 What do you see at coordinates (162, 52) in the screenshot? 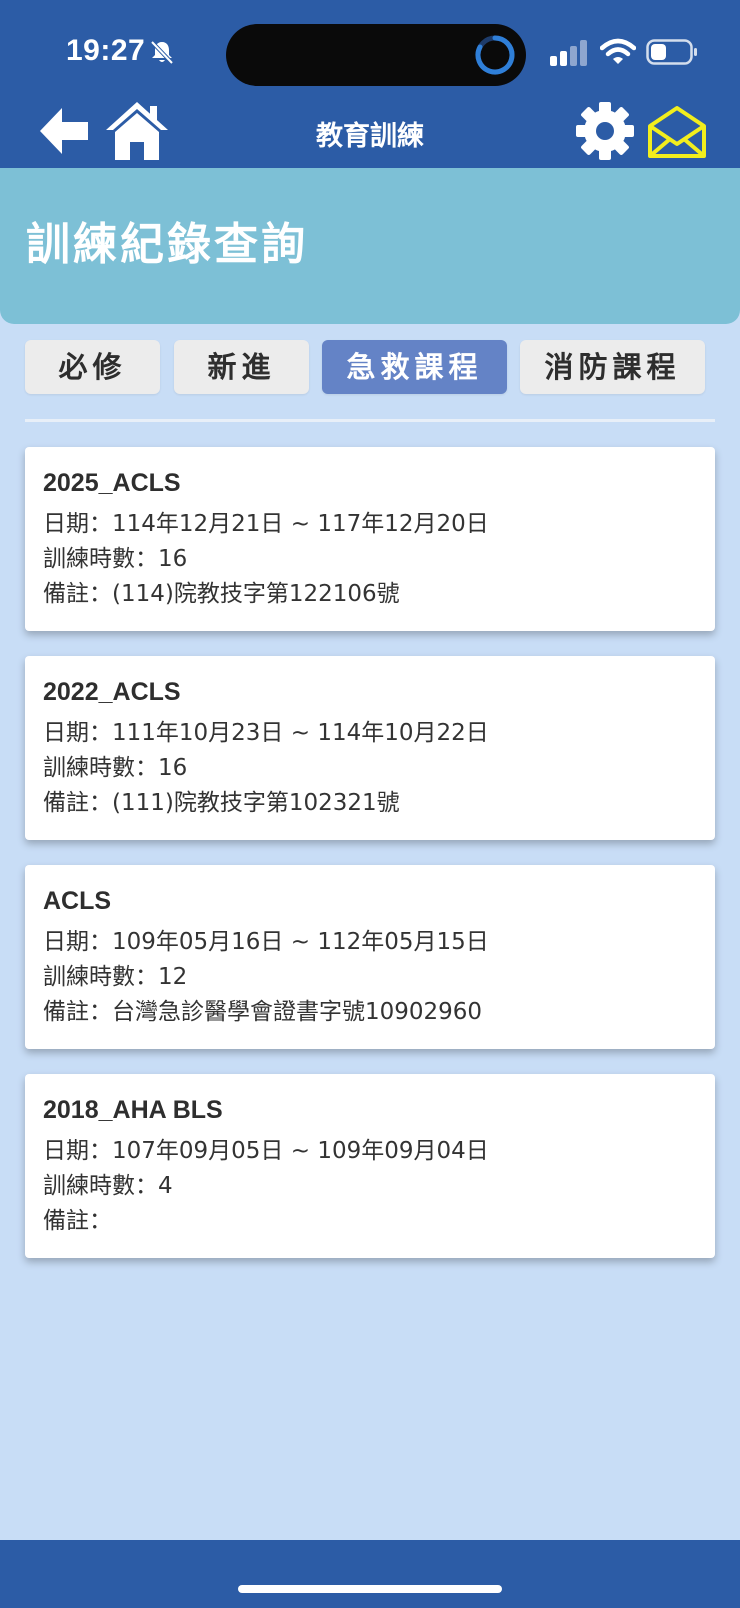
I see `bell-muted-icon` at bounding box center [162, 52].